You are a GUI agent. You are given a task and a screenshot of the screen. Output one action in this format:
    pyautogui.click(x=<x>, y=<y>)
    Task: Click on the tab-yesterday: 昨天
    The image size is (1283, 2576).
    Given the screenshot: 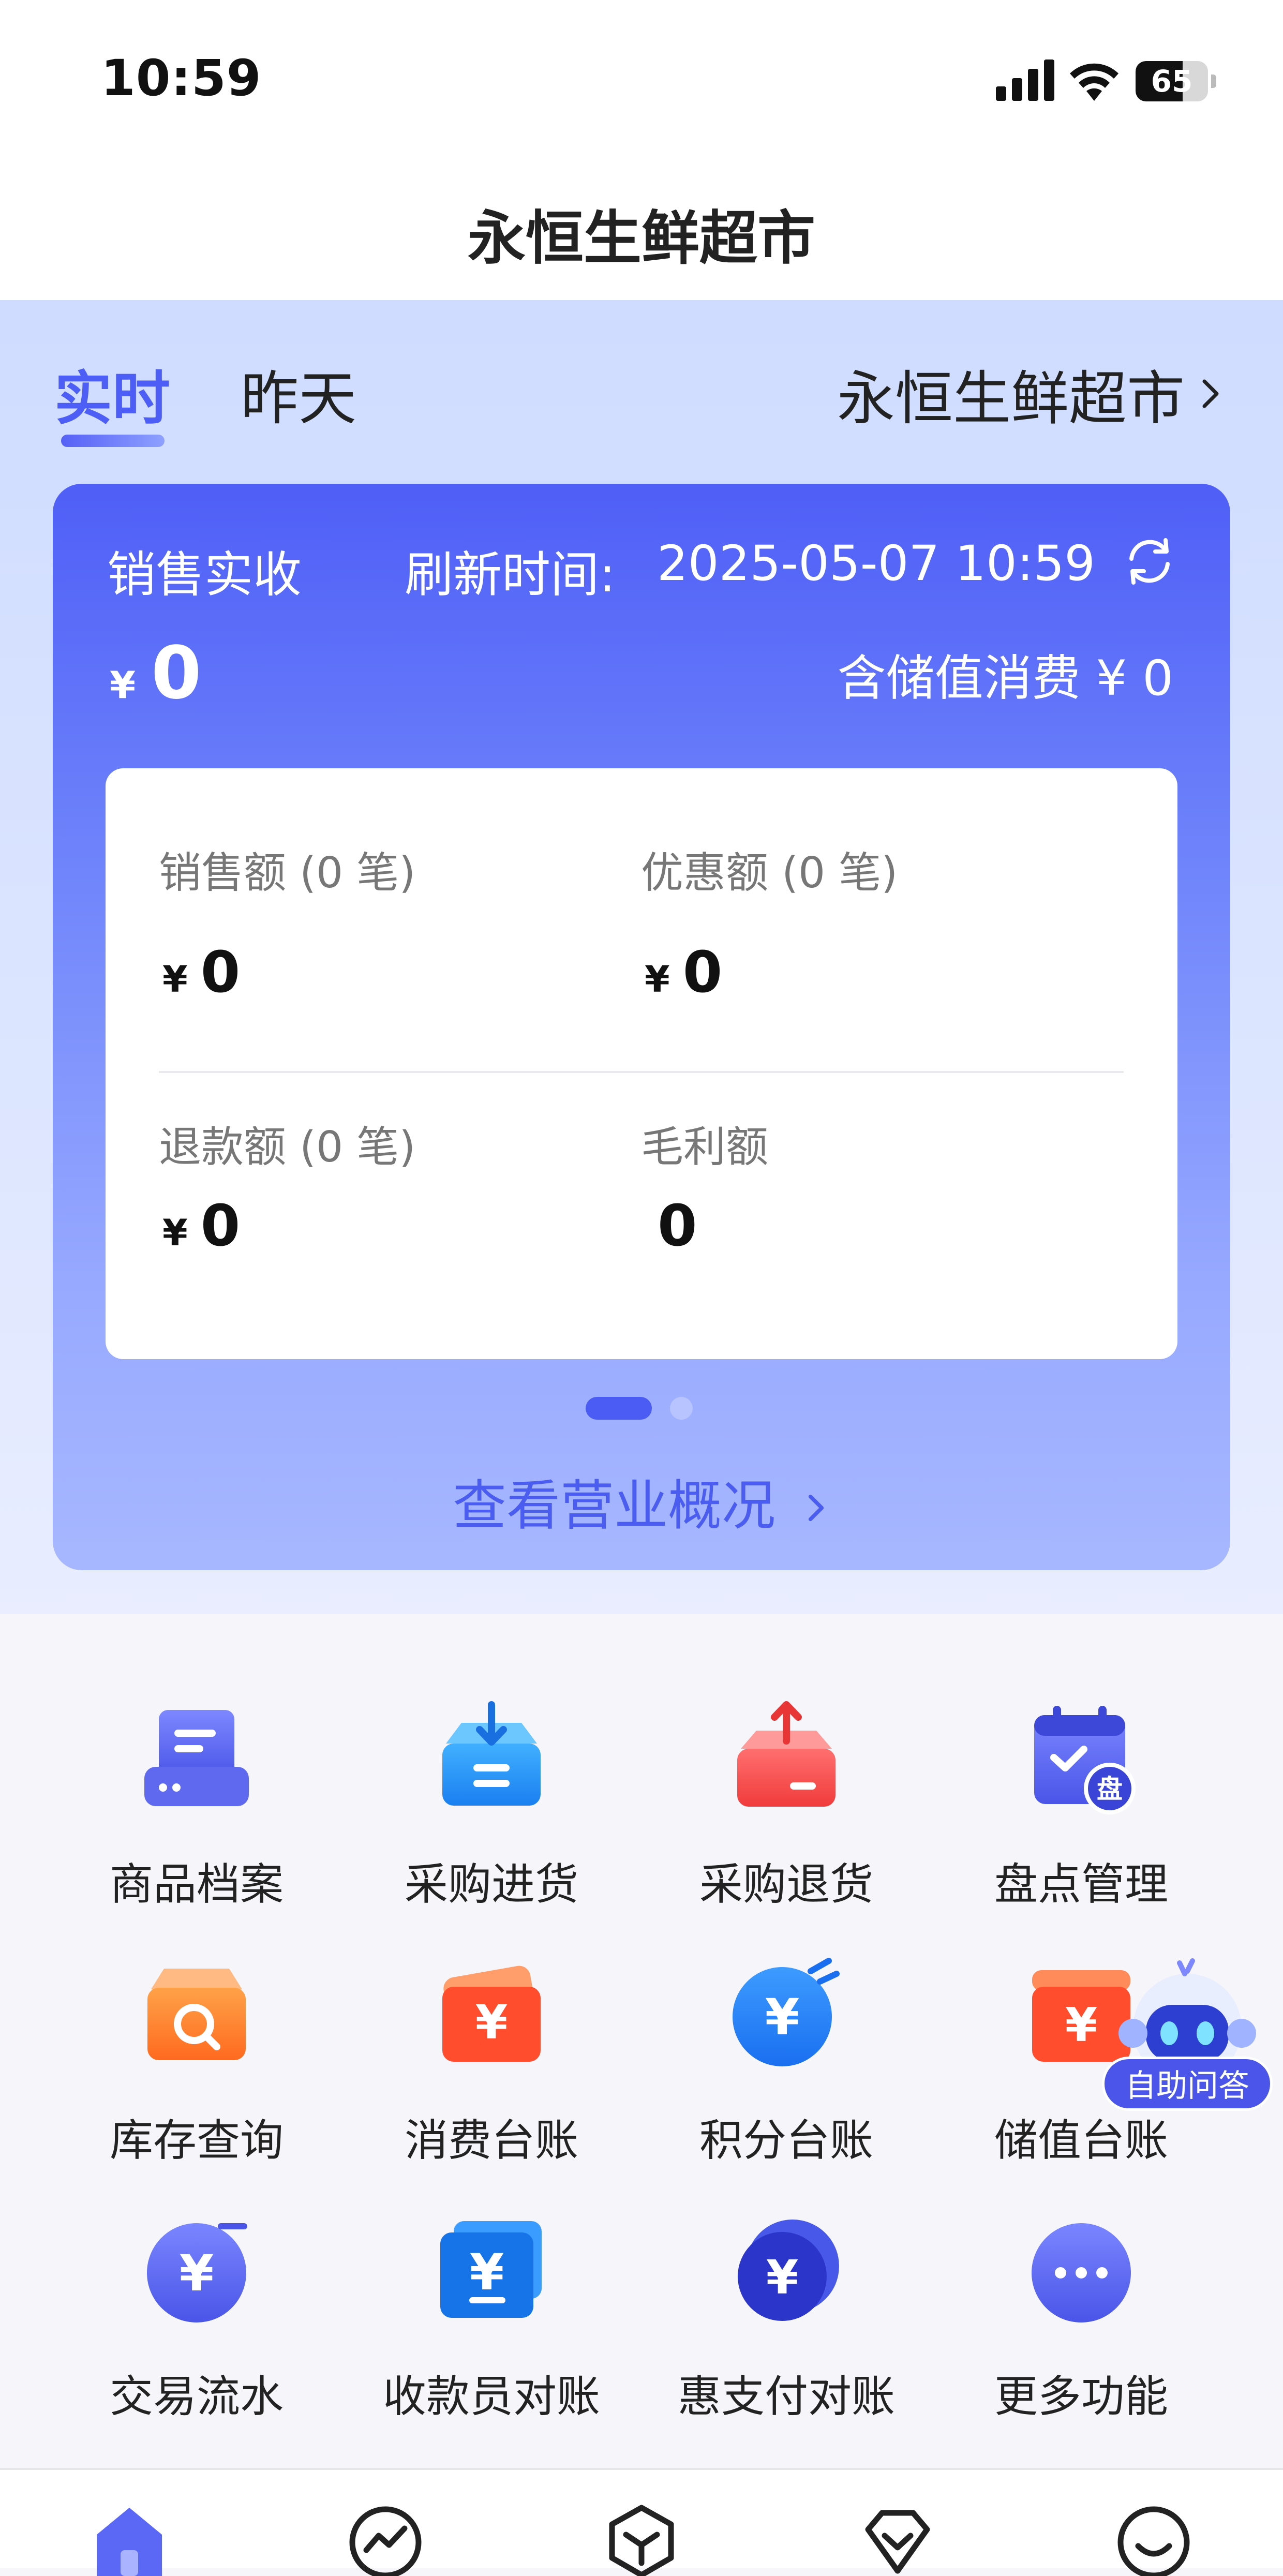 What is the action you would take?
    pyautogui.click(x=298, y=394)
    